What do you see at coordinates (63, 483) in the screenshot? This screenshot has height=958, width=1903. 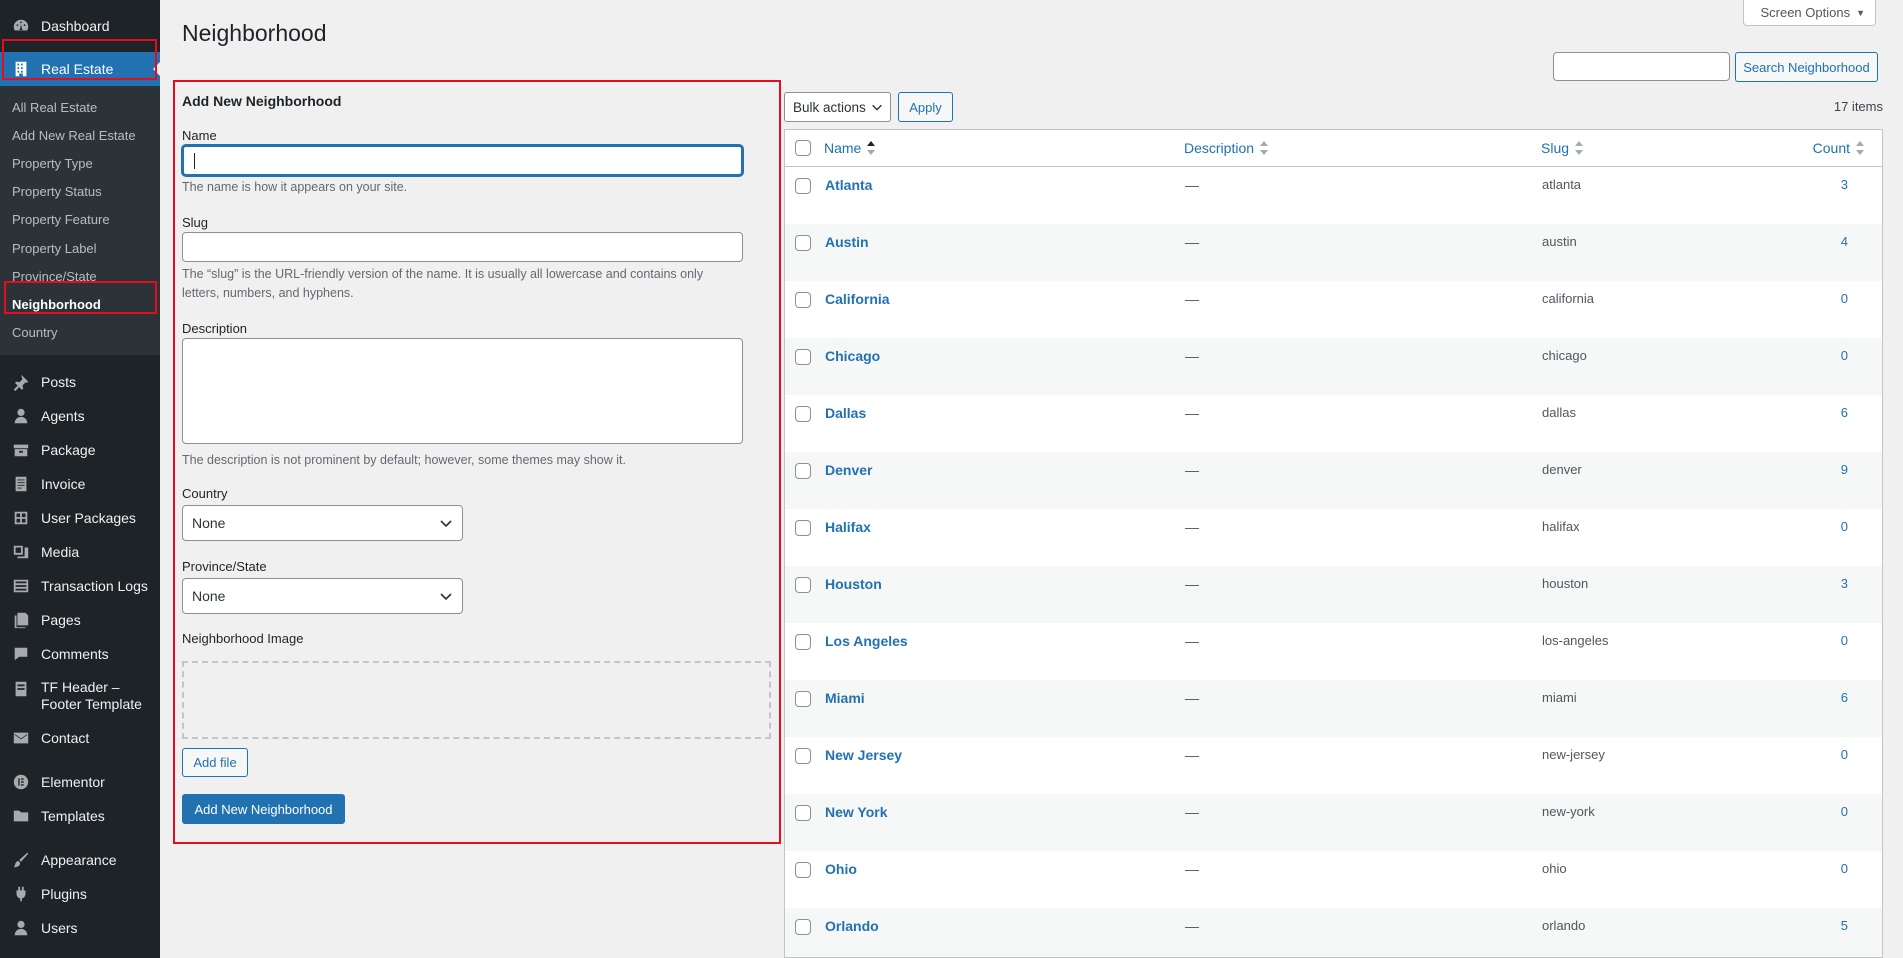 I see `menu-label: Invoice` at bounding box center [63, 483].